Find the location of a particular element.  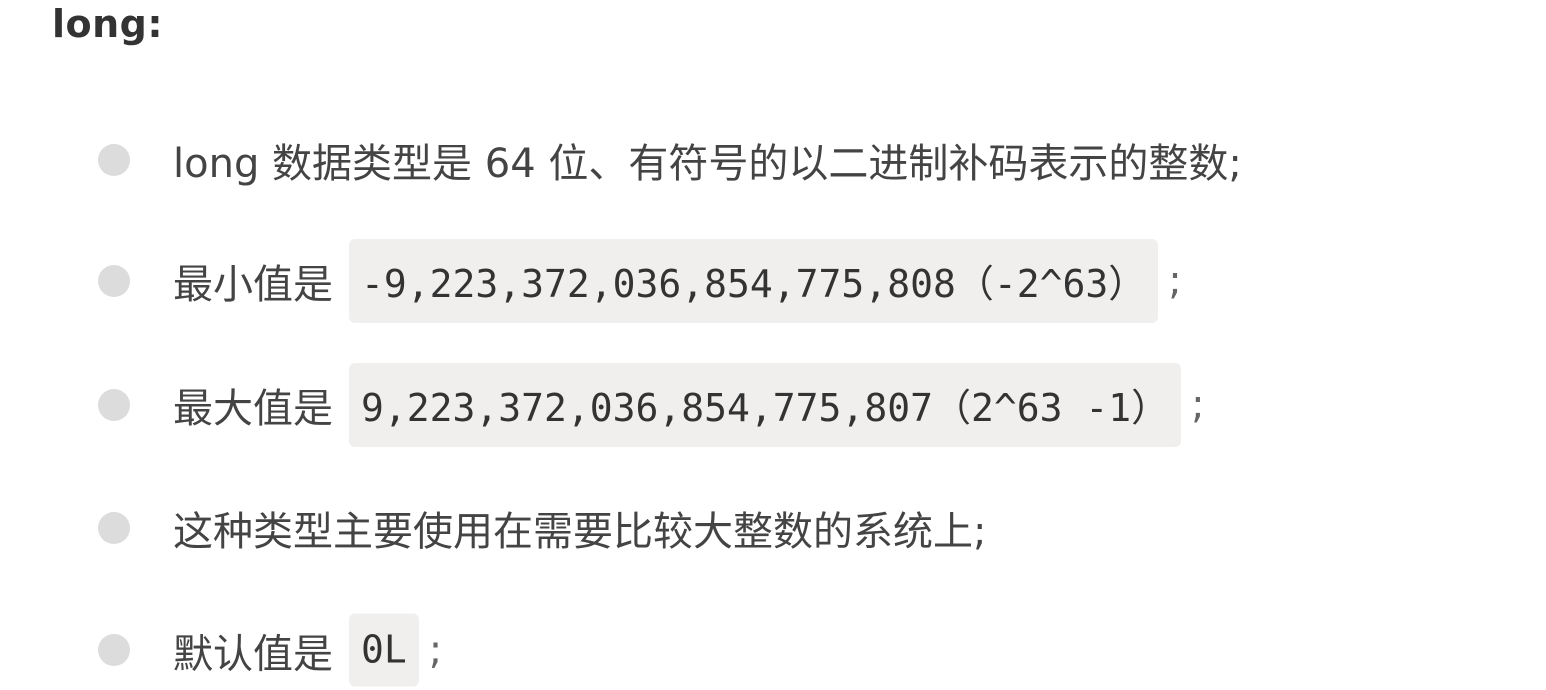

list-item: 最小值是 -9,223,372,036,854,775,808（-2^63） ; is located at coordinates (773, 281).